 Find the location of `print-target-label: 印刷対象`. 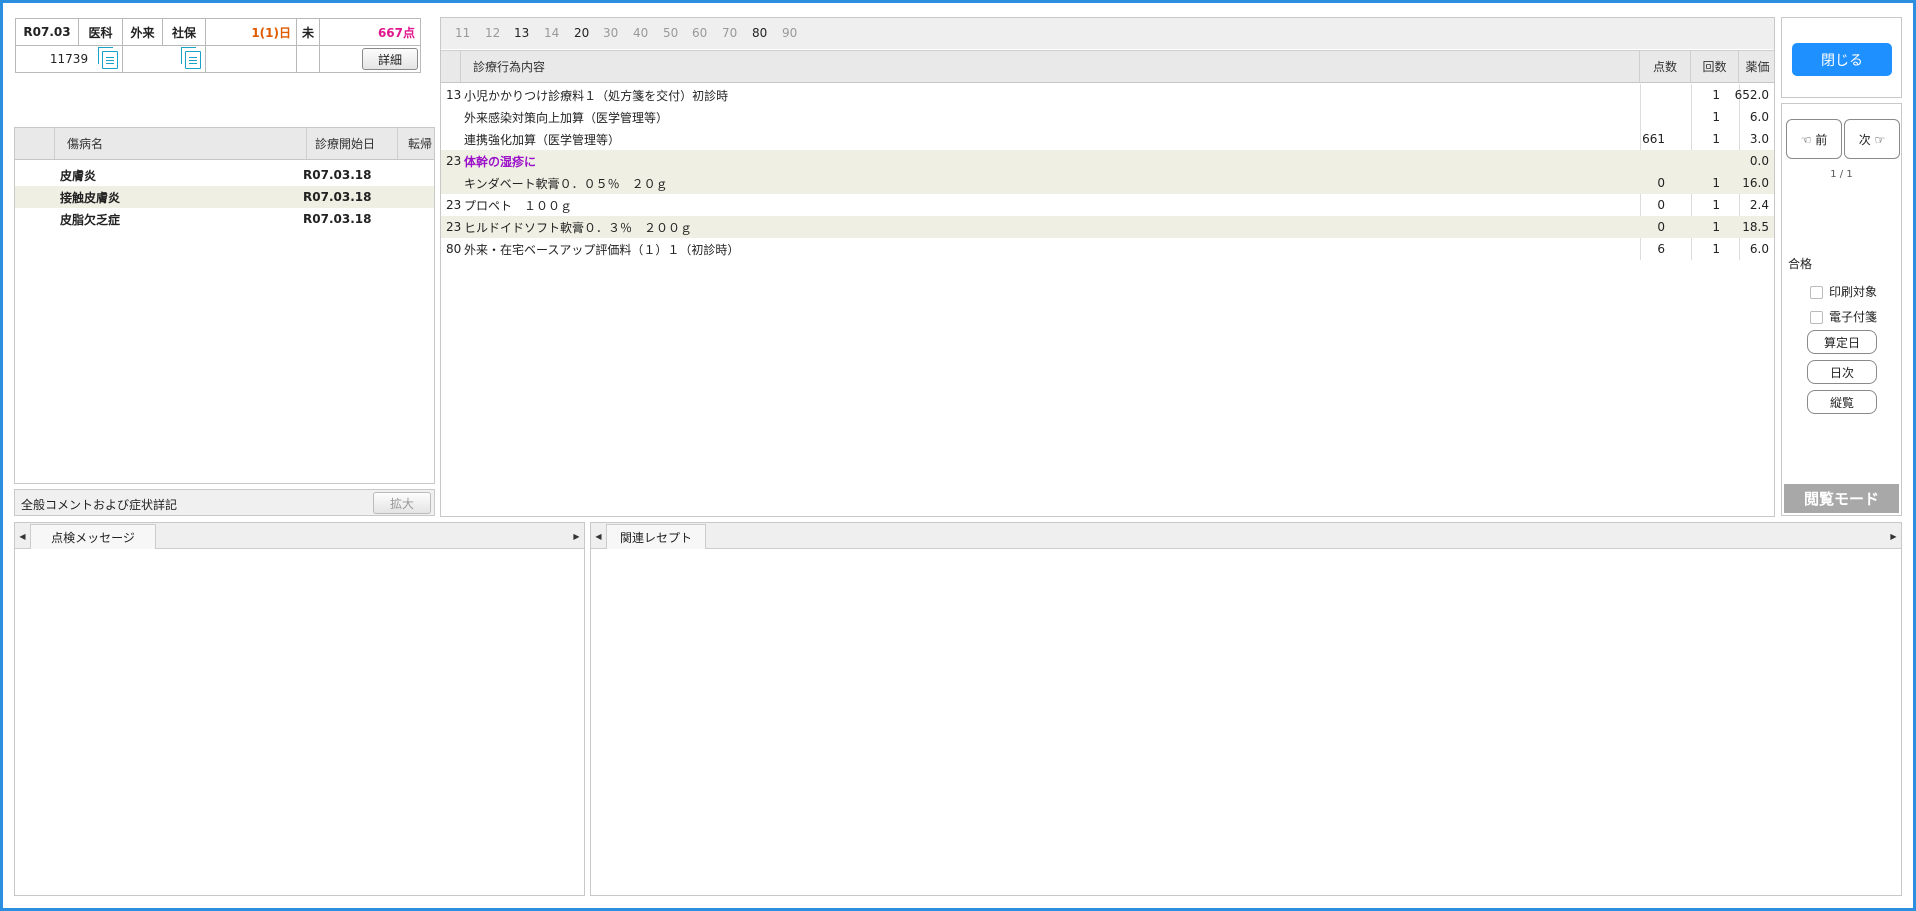

print-target-label: 印刷対象 is located at coordinates (1853, 292).